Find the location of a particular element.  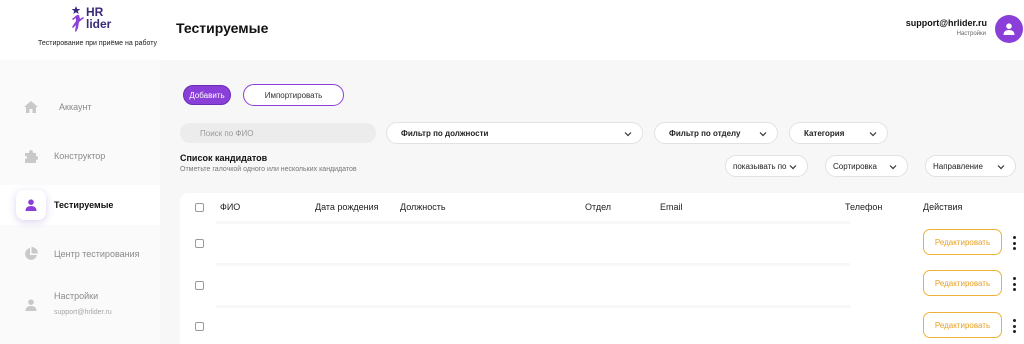

user-settings-link: Настройки is located at coordinates (971, 34).